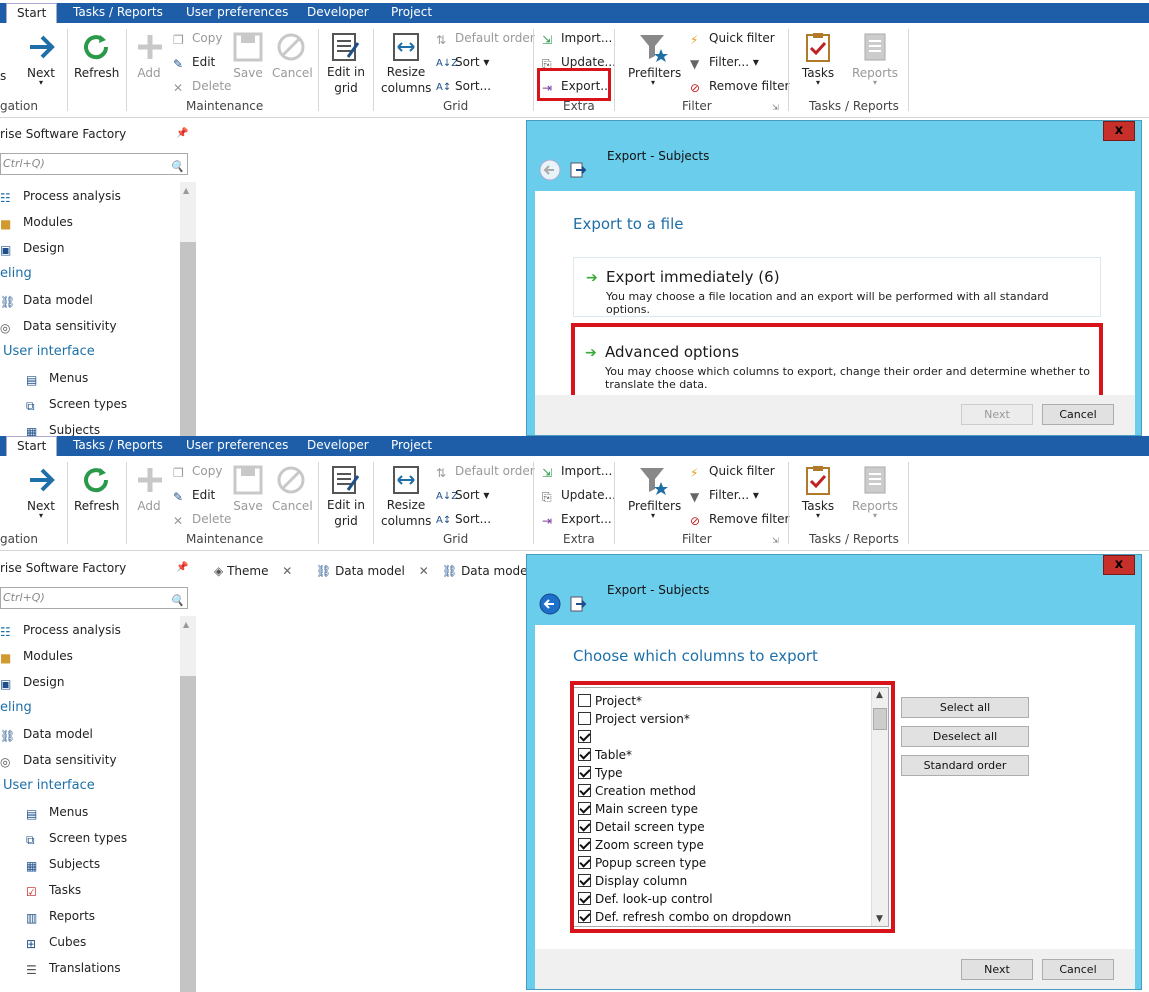  Describe the element at coordinates (53, 890) in the screenshot. I see `sidebar-item-tasks: ☑ Tasks` at that location.